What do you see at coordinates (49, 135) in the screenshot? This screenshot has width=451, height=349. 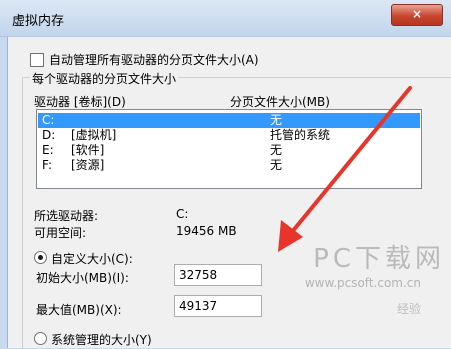 I see `drive-letter: D:` at bounding box center [49, 135].